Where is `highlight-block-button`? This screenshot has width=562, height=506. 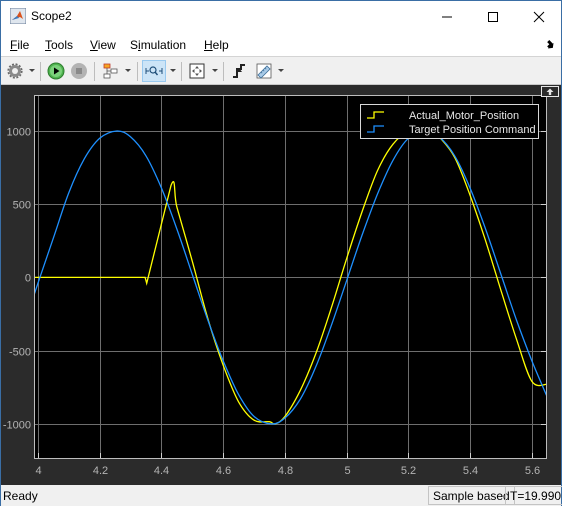 highlight-block-button is located at coordinates (110, 71).